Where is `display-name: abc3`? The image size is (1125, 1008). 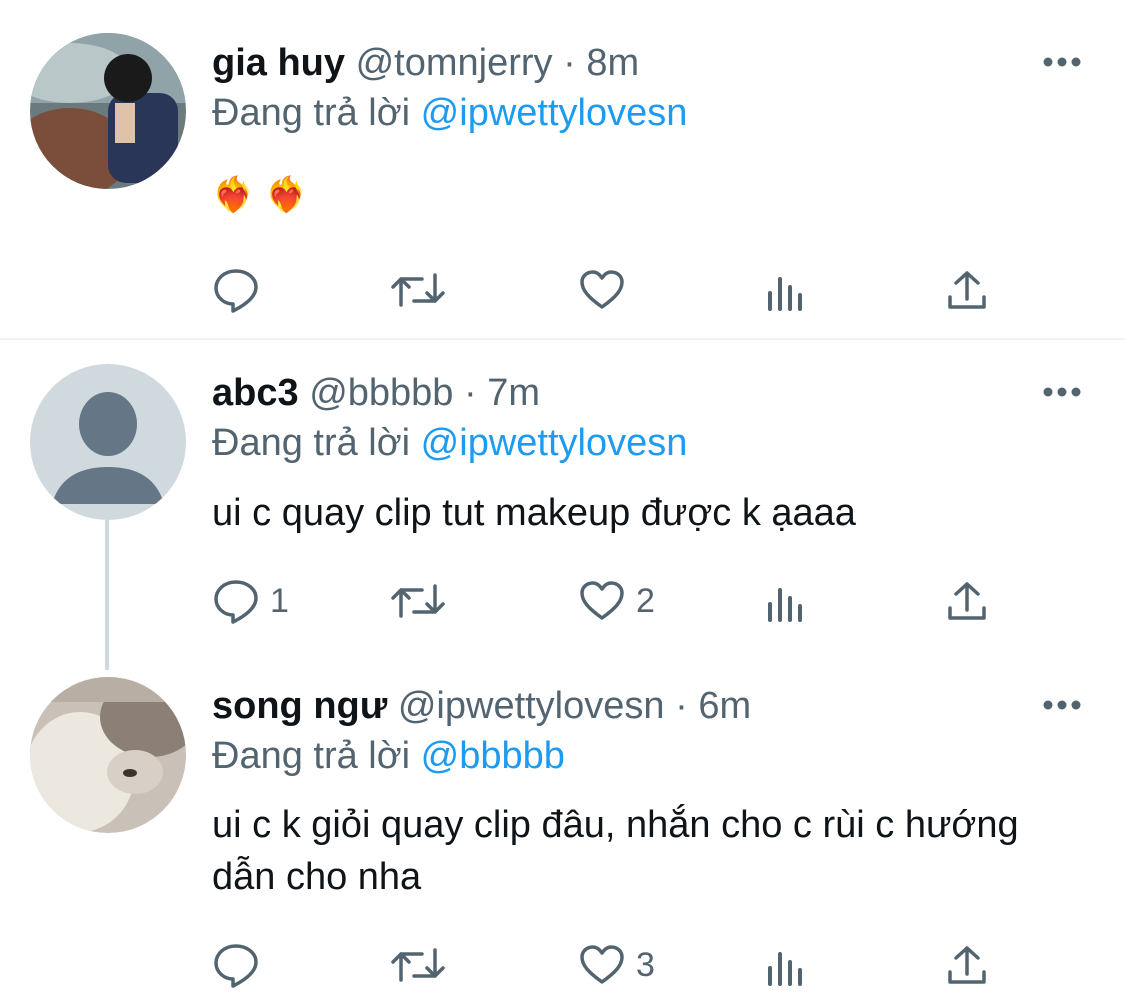 display-name: abc3 is located at coordinates (255, 393).